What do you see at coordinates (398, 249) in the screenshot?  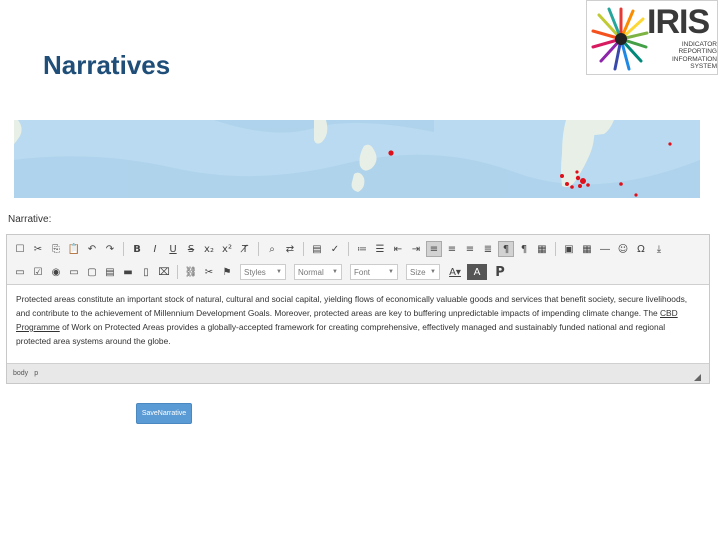 I see `decrease-indent-icon: ⇤` at bounding box center [398, 249].